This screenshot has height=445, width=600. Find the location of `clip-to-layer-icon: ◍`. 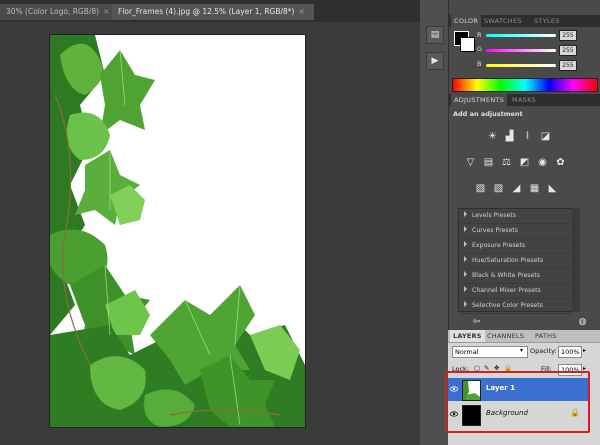

clip-to-layer-icon: ◍ is located at coordinates (582, 322).